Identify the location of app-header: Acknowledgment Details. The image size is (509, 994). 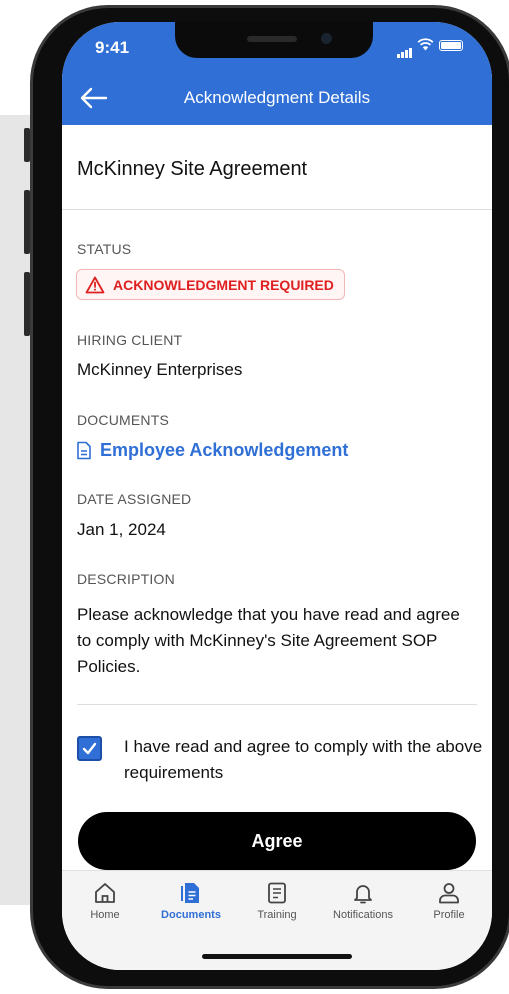
(277, 97).